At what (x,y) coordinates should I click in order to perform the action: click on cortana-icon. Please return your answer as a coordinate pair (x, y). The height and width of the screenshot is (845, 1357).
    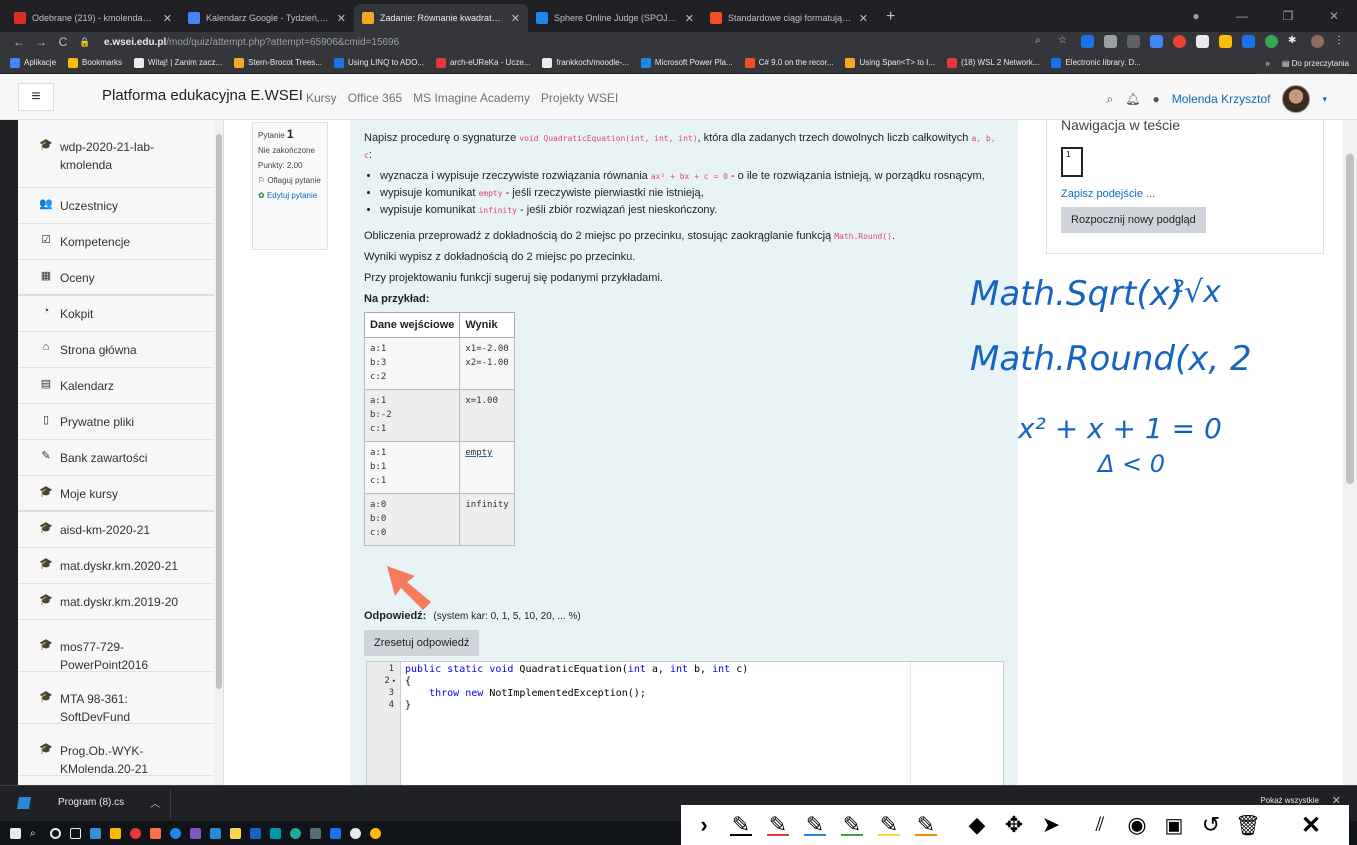
    Looking at the image, I should click on (55, 833).